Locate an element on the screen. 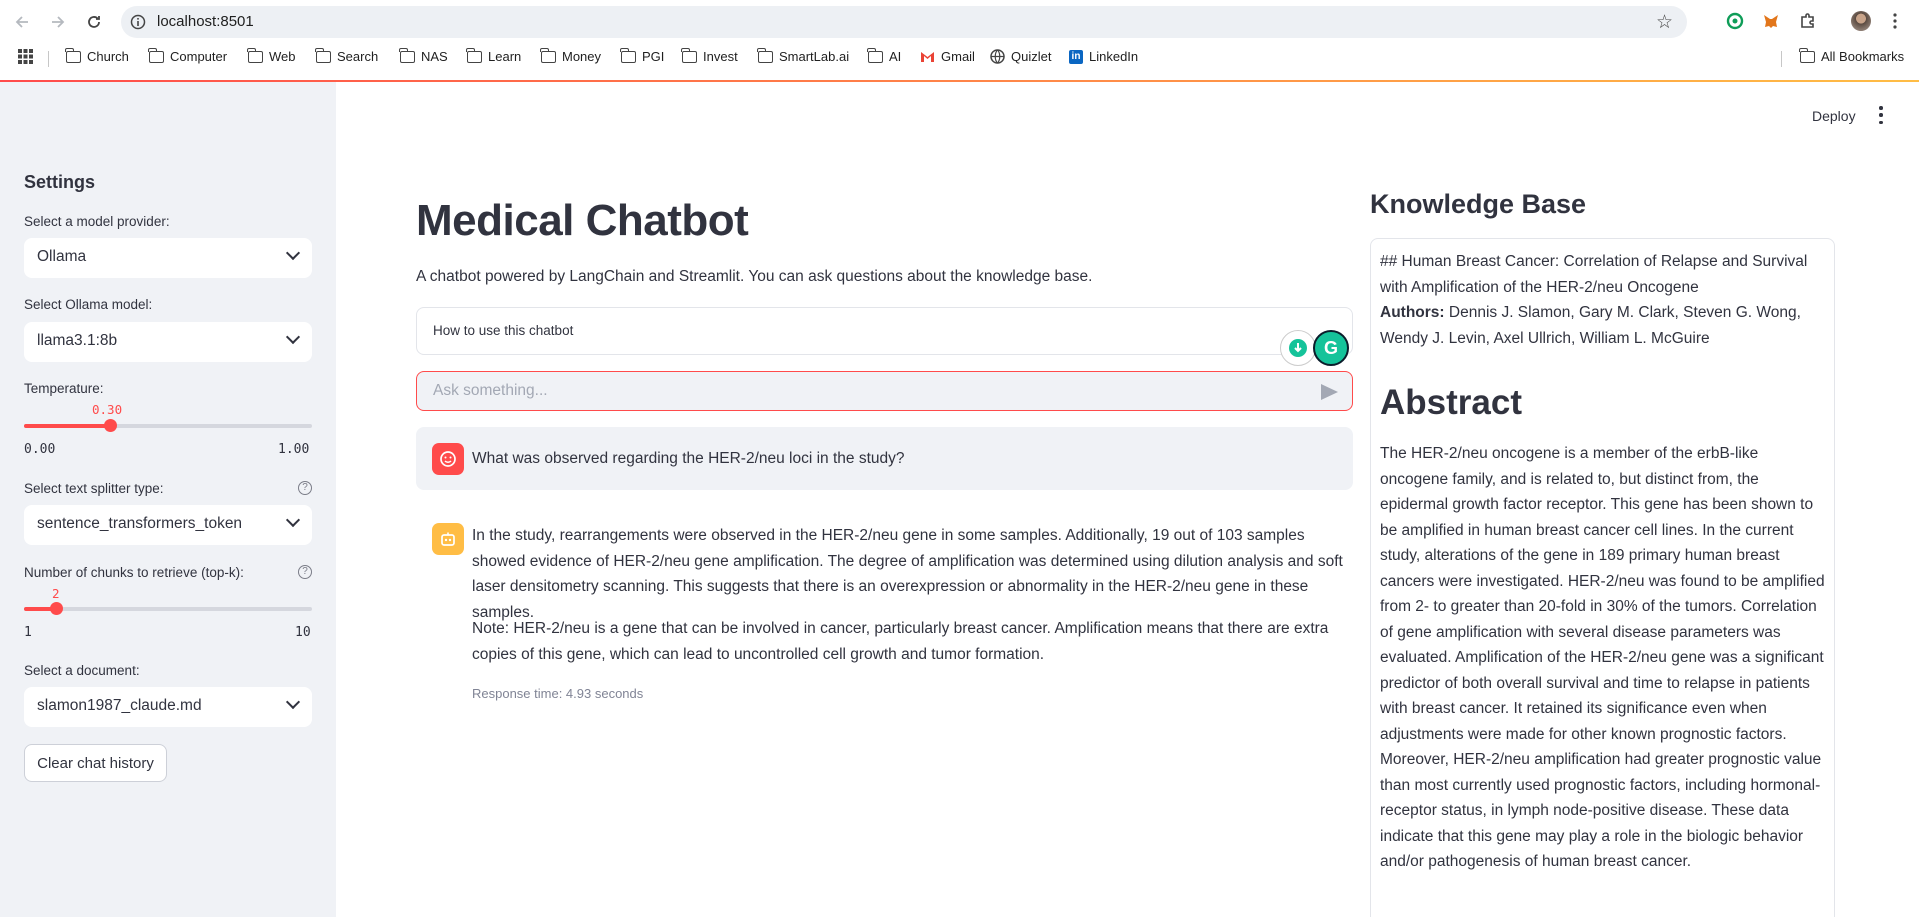 The height and width of the screenshot is (917, 1919). bookmark-invest: Invest is located at coordinates (709, 55).